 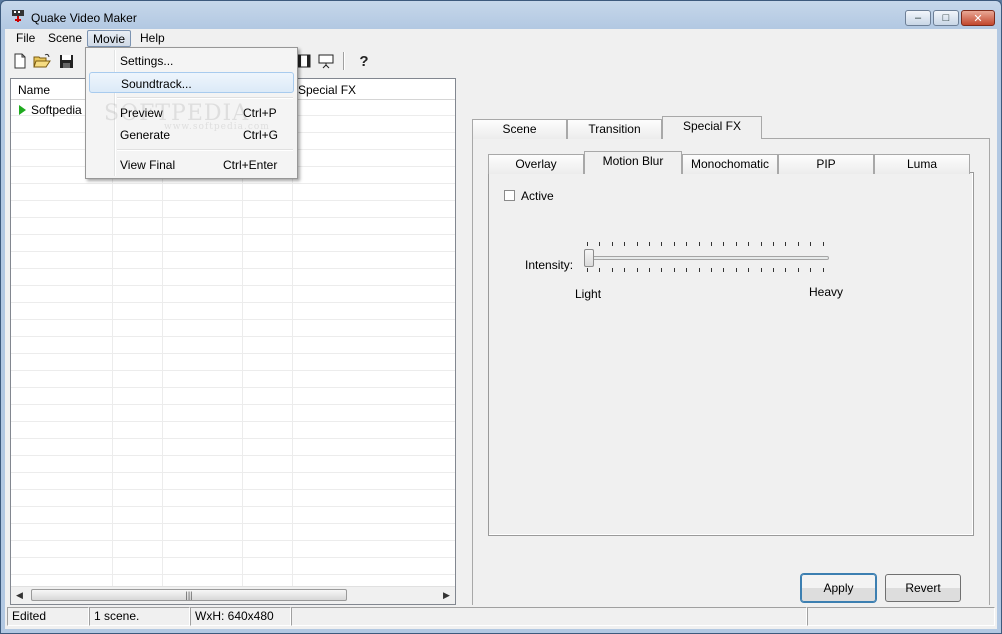 What do you see at coordinates (250, 165) in the screenshot?
I see `menu-item-shortcut: Ctrl+Enter` at bounding box center [250, 165].